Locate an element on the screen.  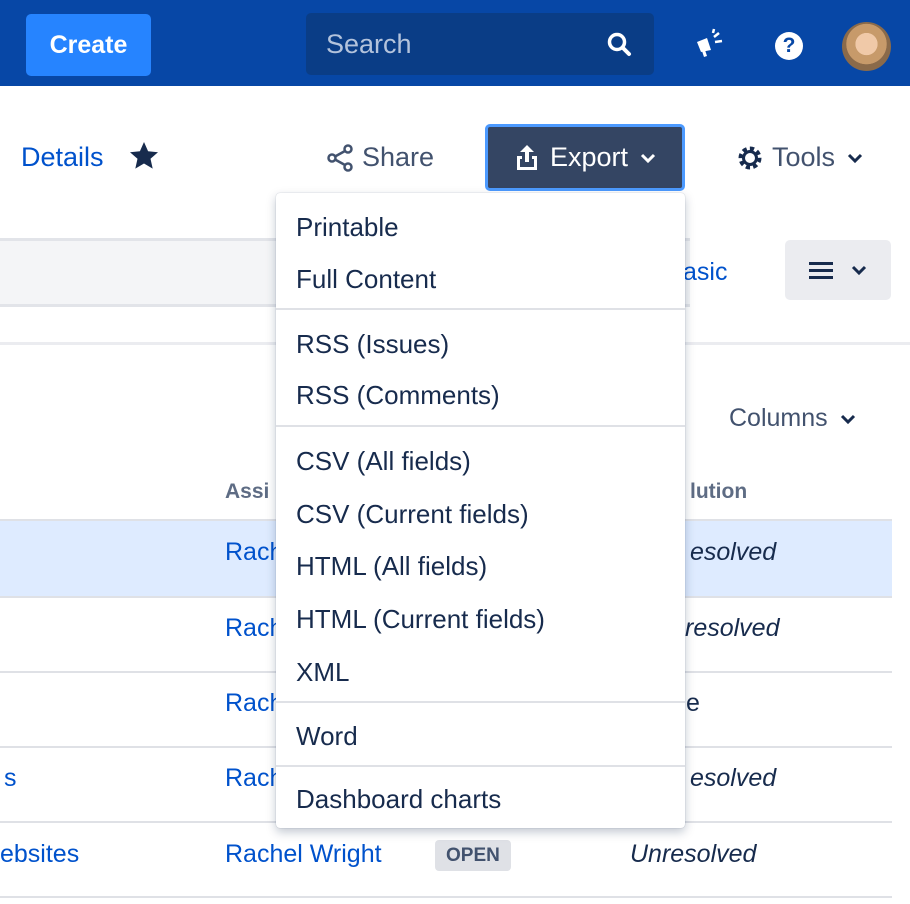
resolution-value: e is located at coordinates (693, 703).